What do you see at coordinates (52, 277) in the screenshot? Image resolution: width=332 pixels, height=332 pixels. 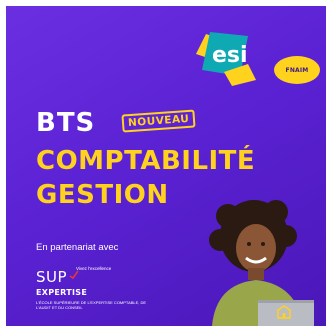 I see `sup-wordmark: SUP` at bounding box center [52, 277].